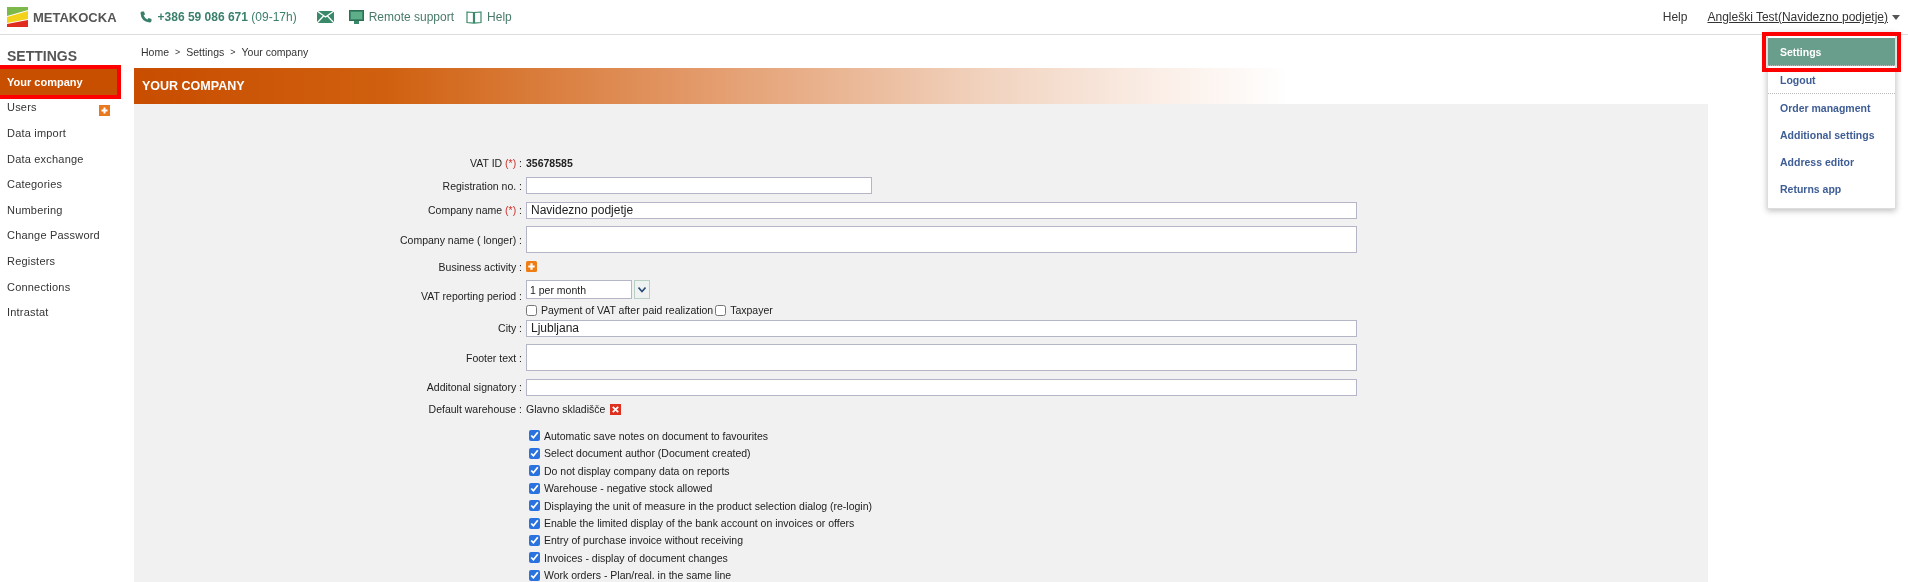 This screenshot has width=1908, height=582. Describe the element at coordinates (549, 162) in the screenshot. I see `field-value: 35678585` at that location.